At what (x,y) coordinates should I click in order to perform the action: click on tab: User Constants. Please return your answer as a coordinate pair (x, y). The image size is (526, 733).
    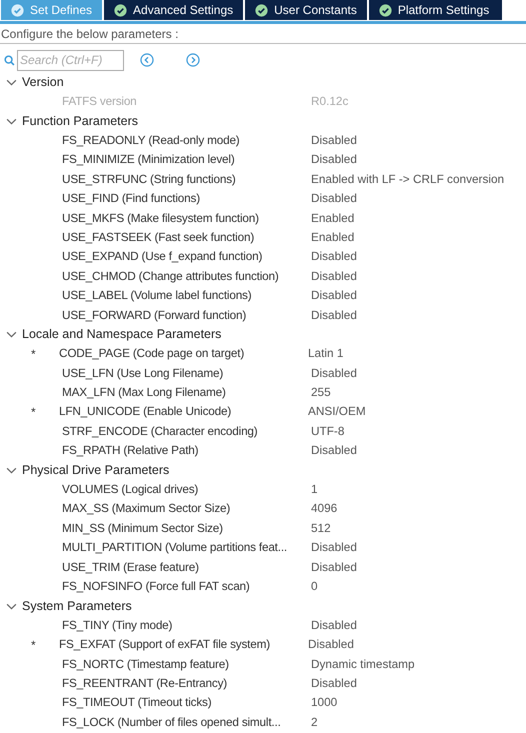
    Looking at the image, I should click on (306, 10).